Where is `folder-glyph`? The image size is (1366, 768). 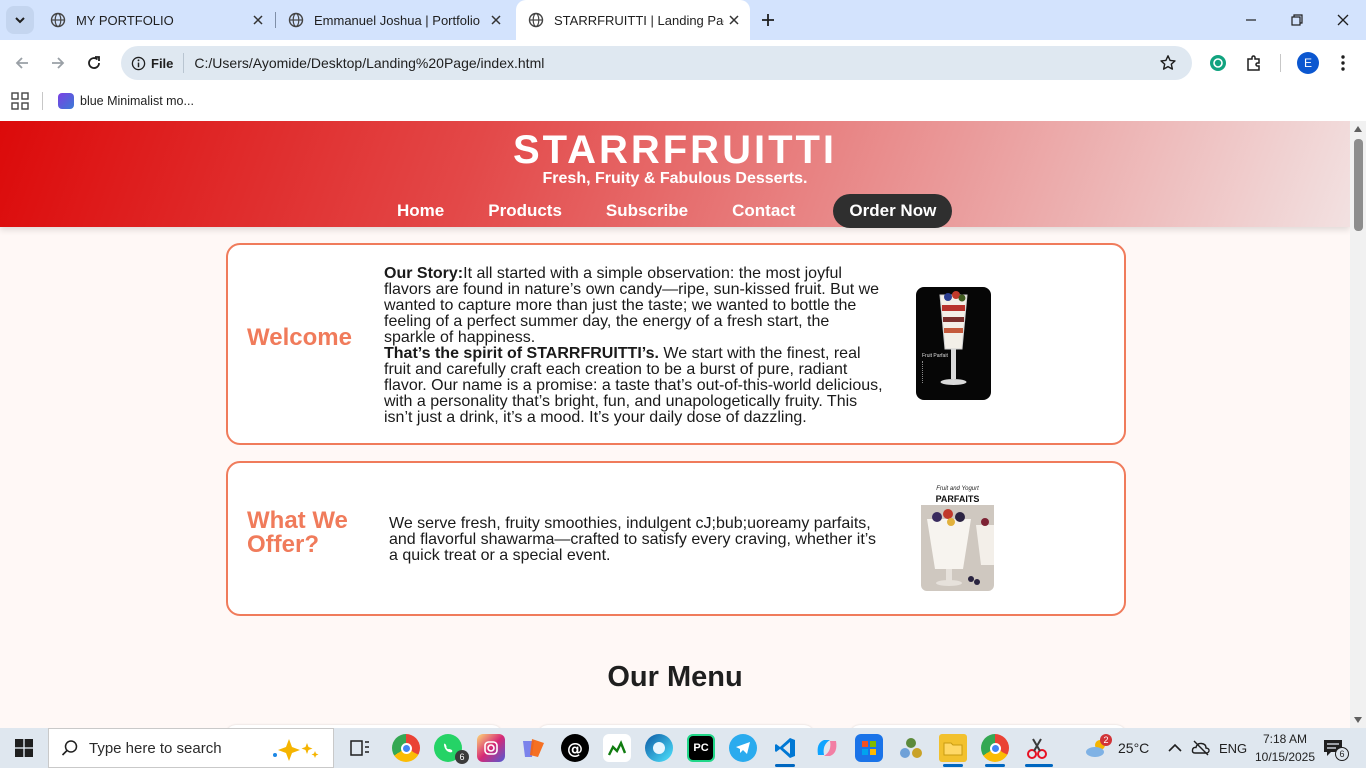 folder-glyph is located at coordinates (953, 749).